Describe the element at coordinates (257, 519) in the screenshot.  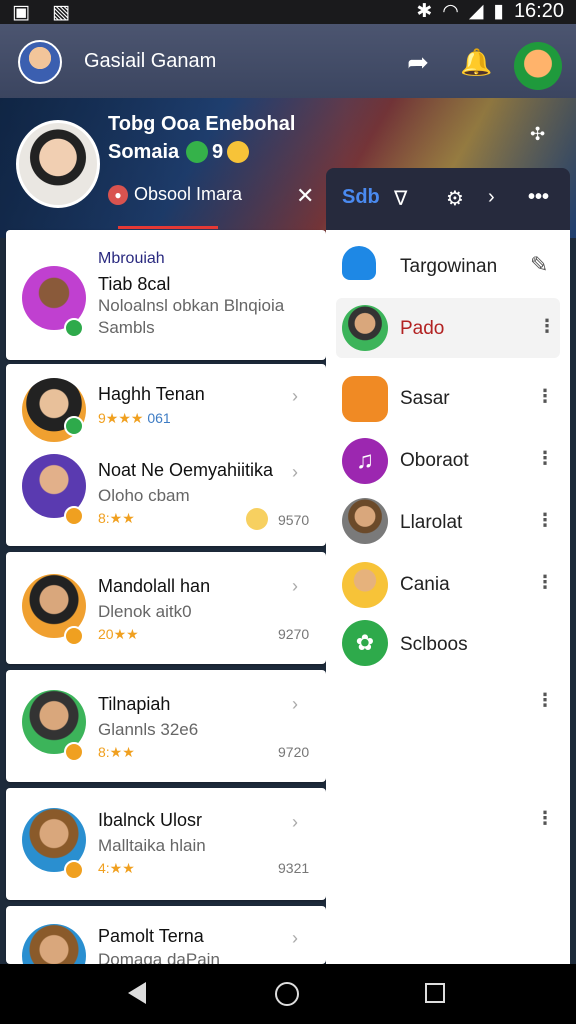
I see `emoji-icon` at that location.